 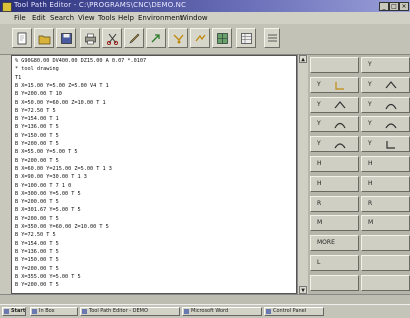 What do you see at coordinates (160, 18) in the screenshot?
I see `menu-environment: Environment` at bounding box center [160, 18].